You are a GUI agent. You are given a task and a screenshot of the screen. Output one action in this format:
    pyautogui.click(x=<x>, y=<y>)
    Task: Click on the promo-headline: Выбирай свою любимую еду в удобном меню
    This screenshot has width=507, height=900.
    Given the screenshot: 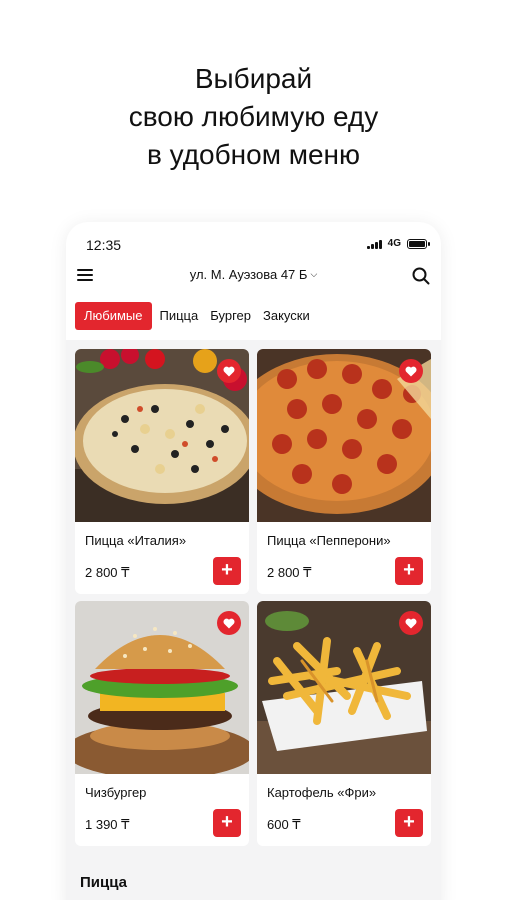 What is the action you would take?
    pyautogui.click(x=253, y=117)
    